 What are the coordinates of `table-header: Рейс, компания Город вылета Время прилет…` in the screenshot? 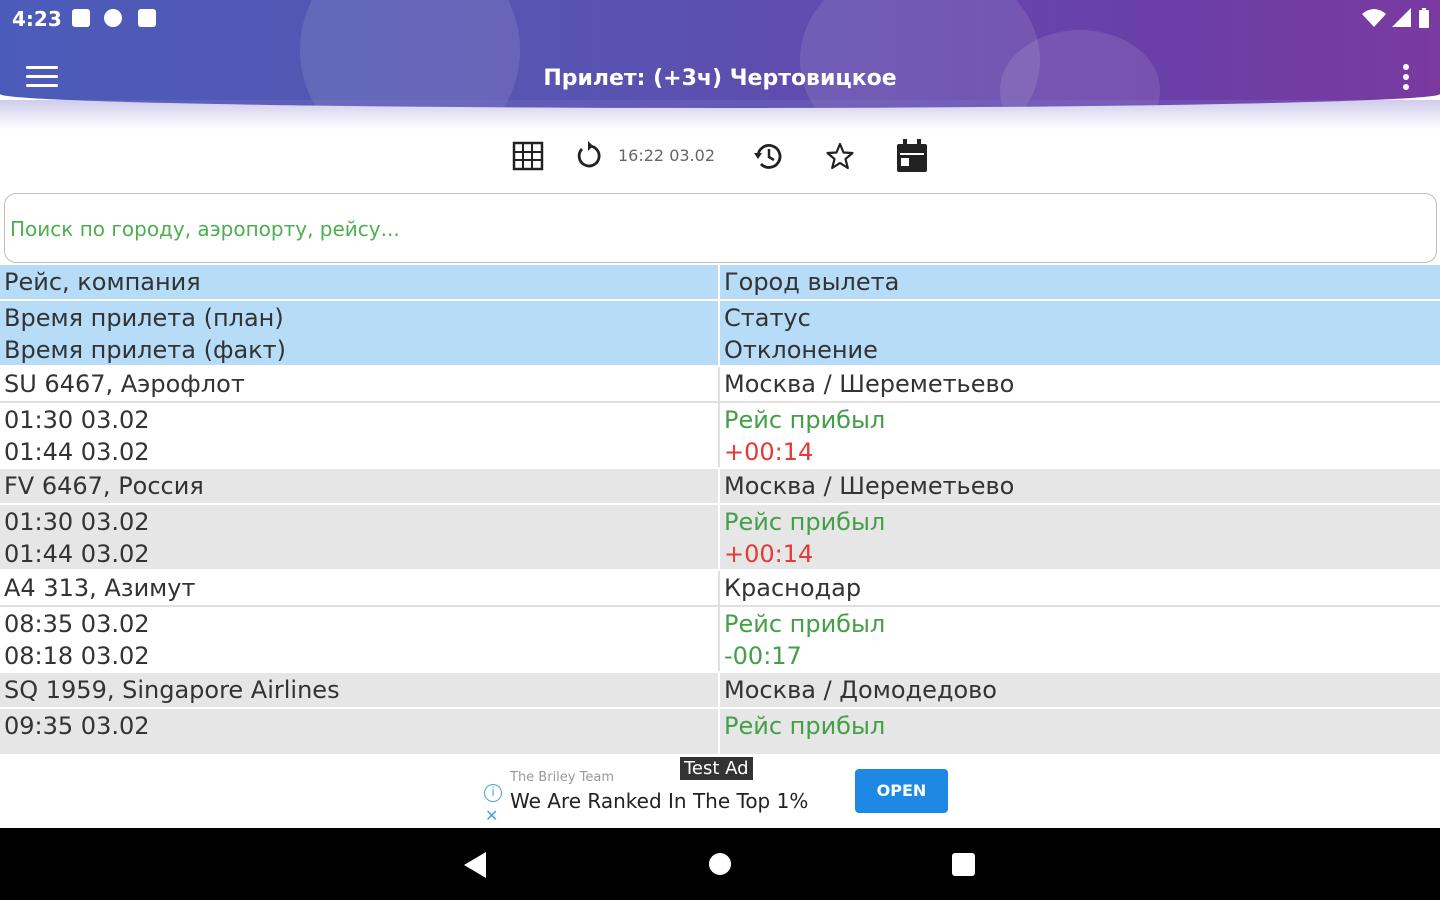 It's located at (720, 315).